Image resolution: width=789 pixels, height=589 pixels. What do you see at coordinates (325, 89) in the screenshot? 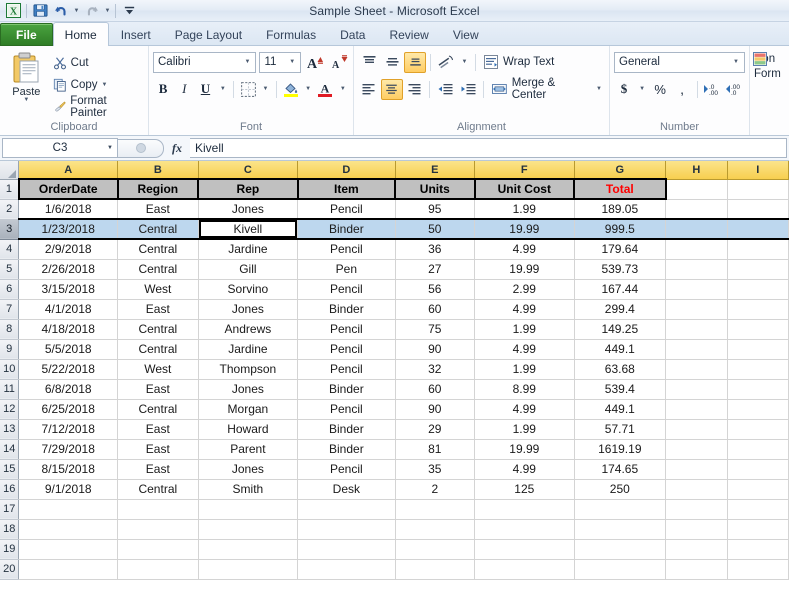
I see `font-color-button: A` at bounding box center [325, 89].